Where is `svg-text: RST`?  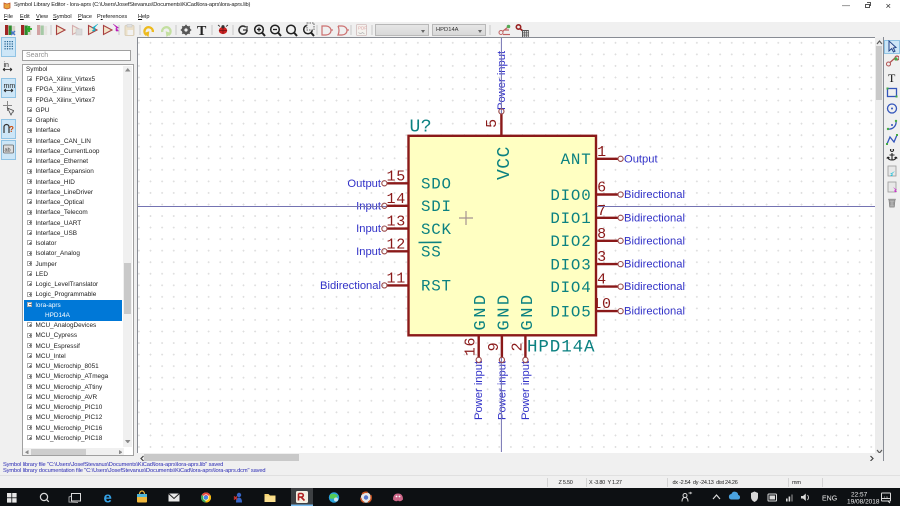 svg-text: RST is located at coordinates (436, 287).